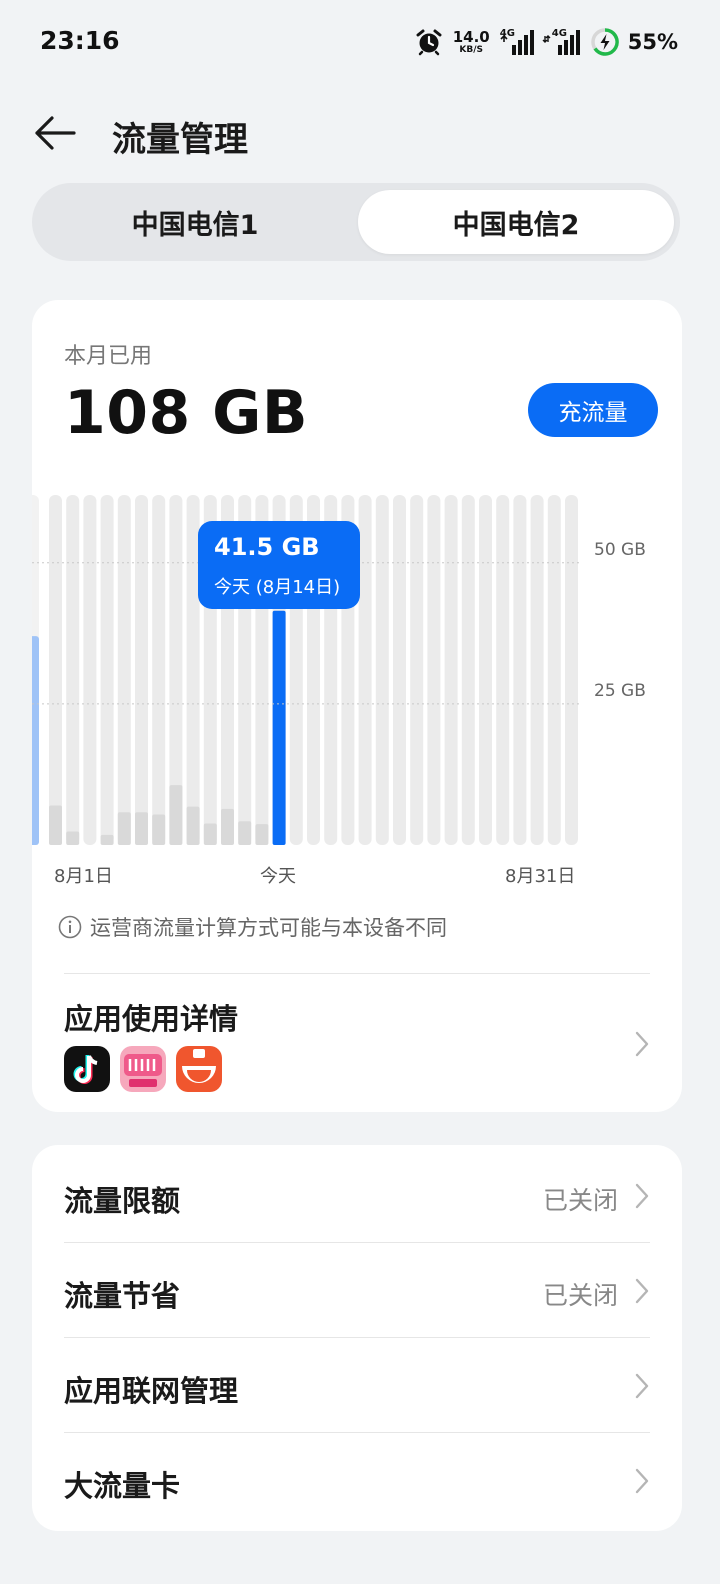 The height and width of the screenshot is (1584, 720). What do you see at coordinates (122, 1296) in the screenshot?
I see `settings-label: 流量节省` at bounding box center [122, 1296].